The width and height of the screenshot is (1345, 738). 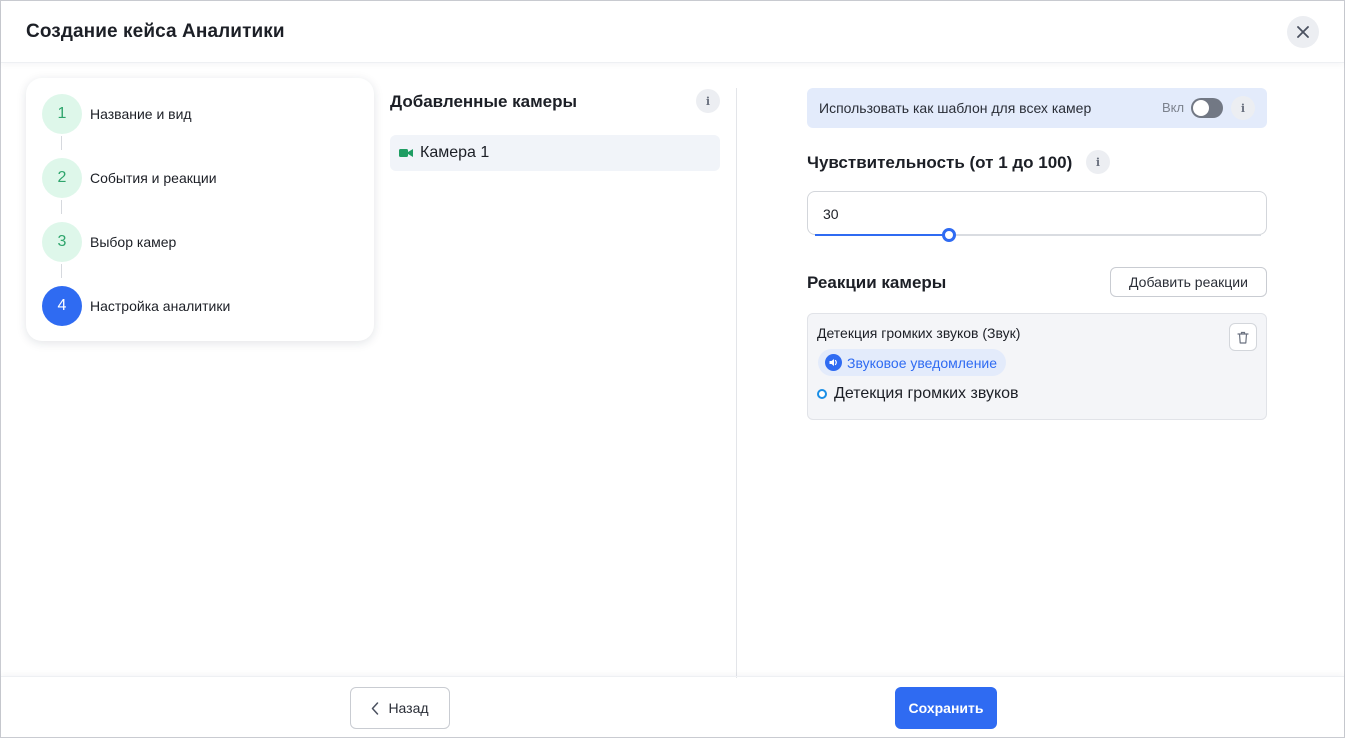 What do you see at coordinates (555, 153) in the screenshot?
I see `camera-list-item: Камера 1` at bounding box center [555, 153].